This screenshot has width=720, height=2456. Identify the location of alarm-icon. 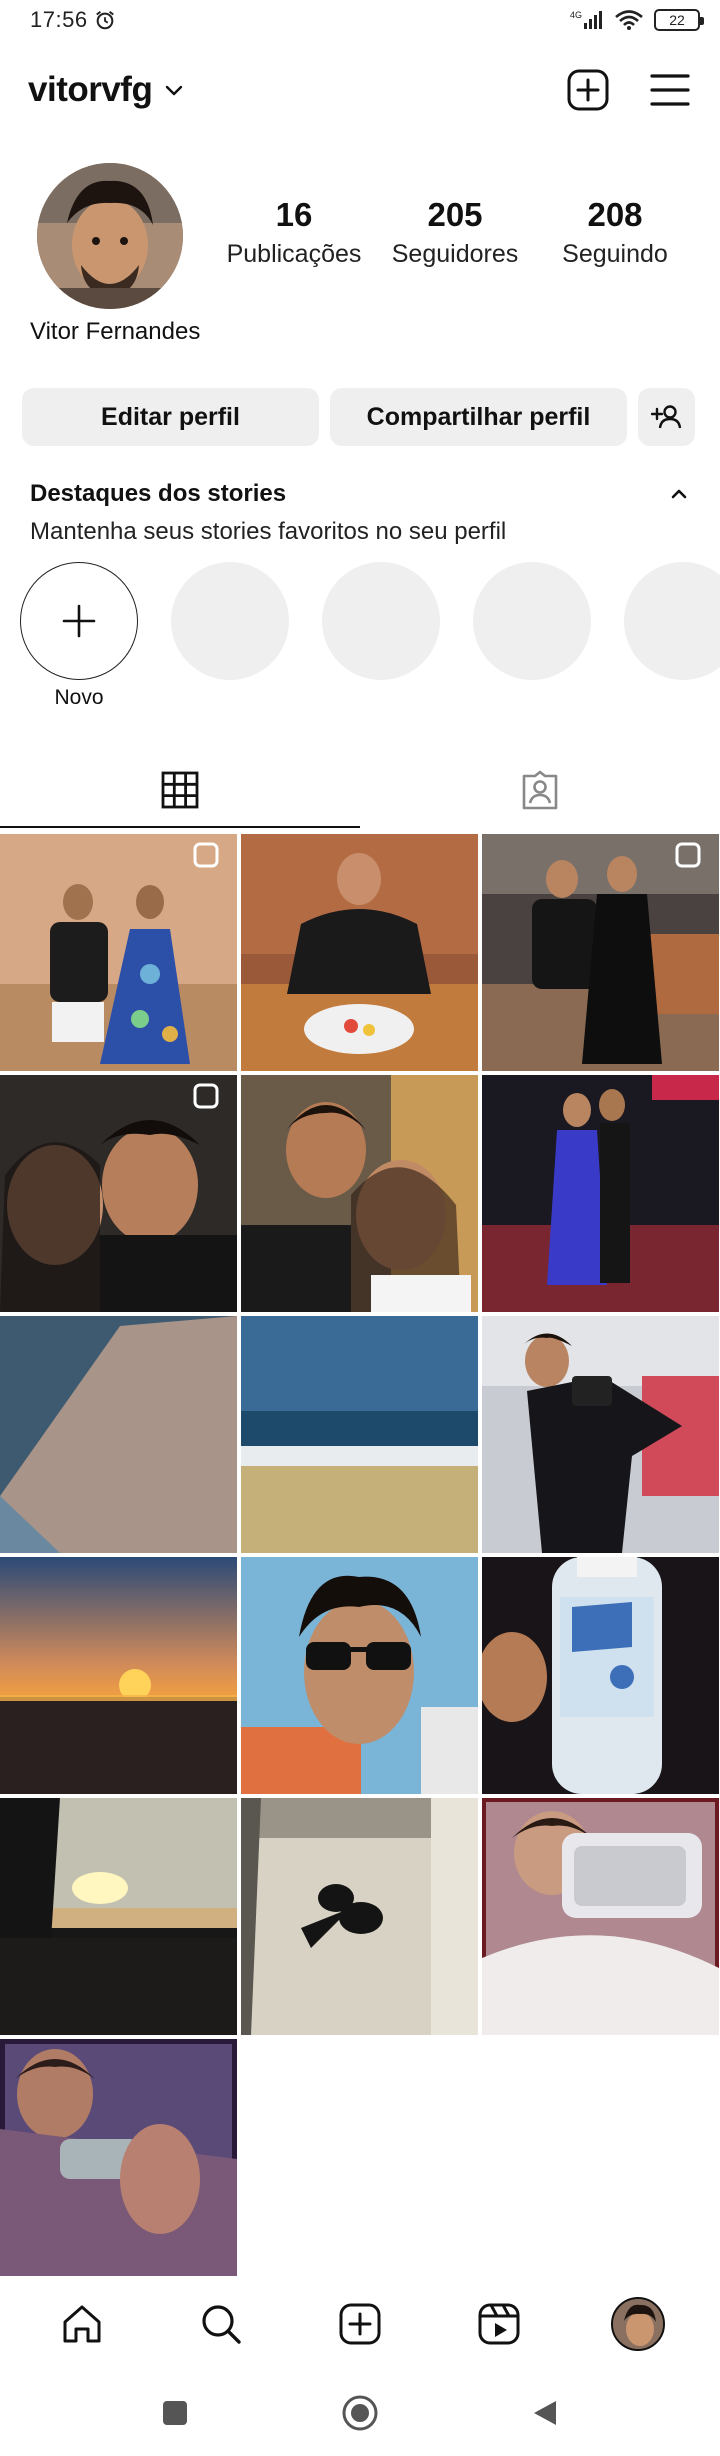
(104, 20).